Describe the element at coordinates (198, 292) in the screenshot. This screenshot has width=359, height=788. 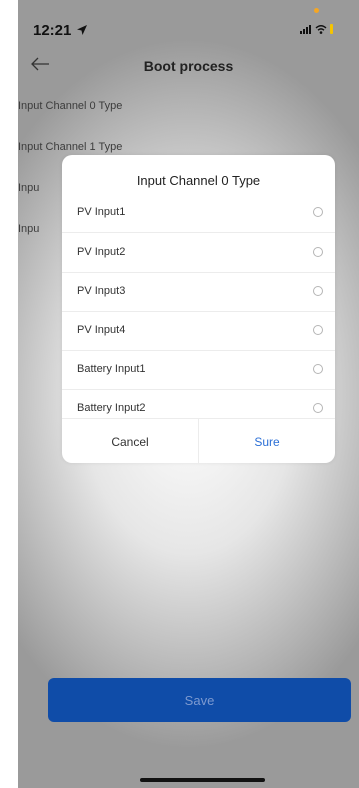
I see `option-pv-input3: PV Input3` at that location.